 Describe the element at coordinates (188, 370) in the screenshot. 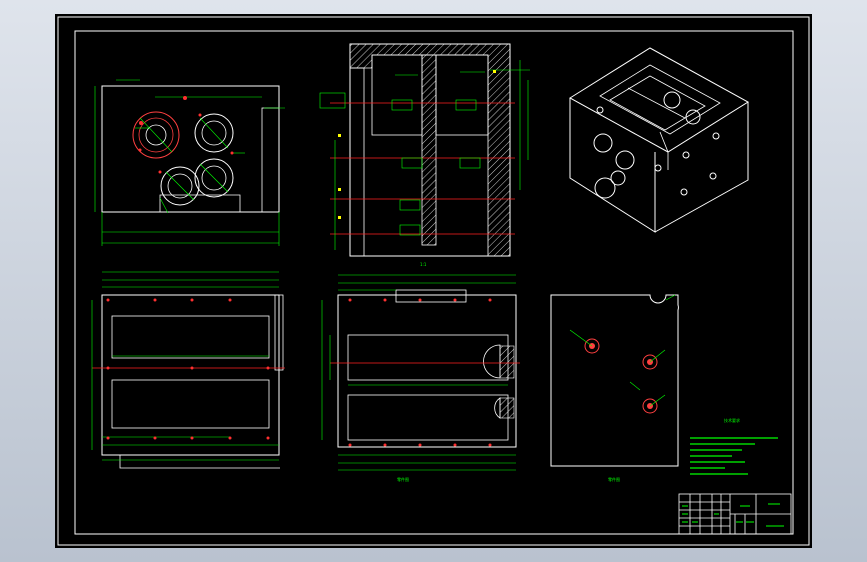

I see `front-view` at that location.